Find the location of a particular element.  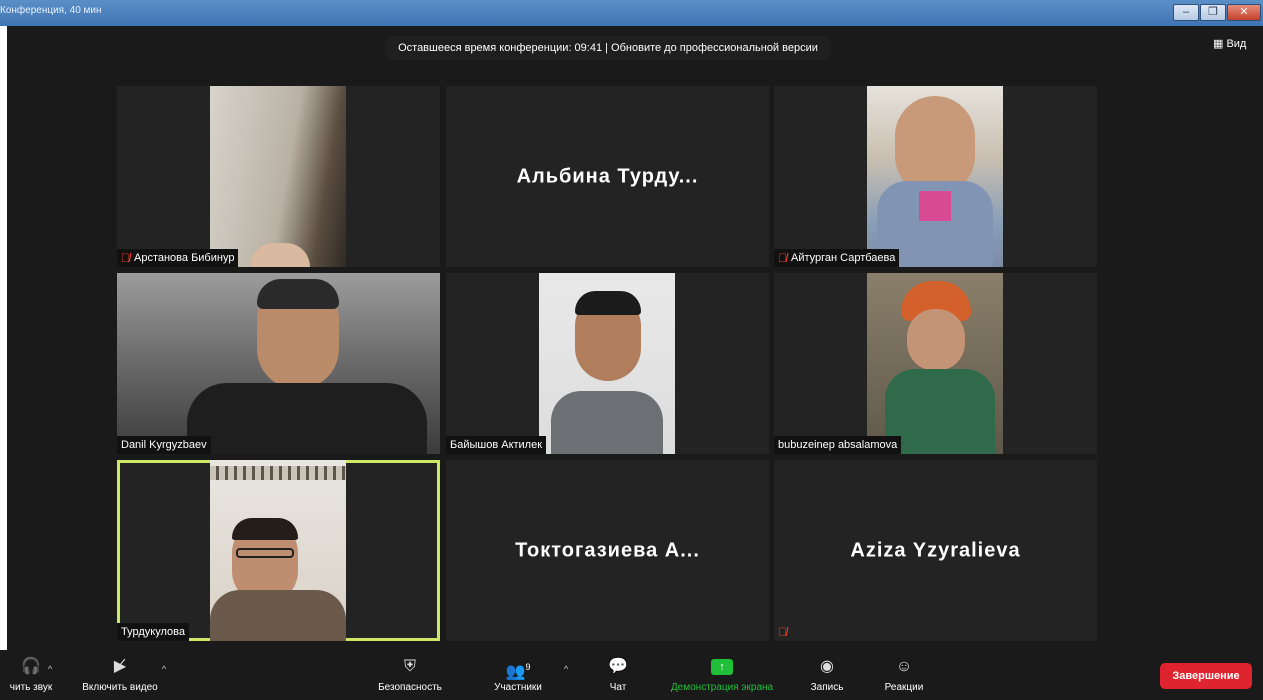

participant-name-bar: Danil Kyrgyzbaev is located at coordinates (164, 445).